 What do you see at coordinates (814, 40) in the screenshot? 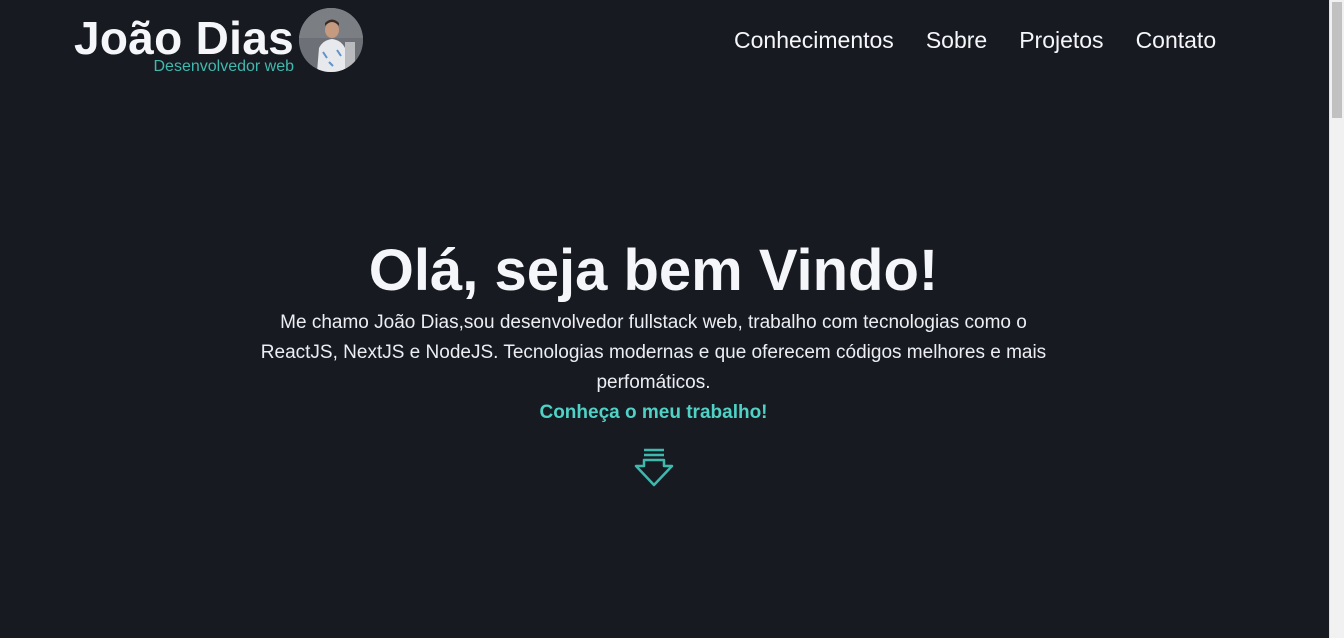
I see `nav-link-conhecimentos: Conhecimentos` at bounding box center [814, 40].